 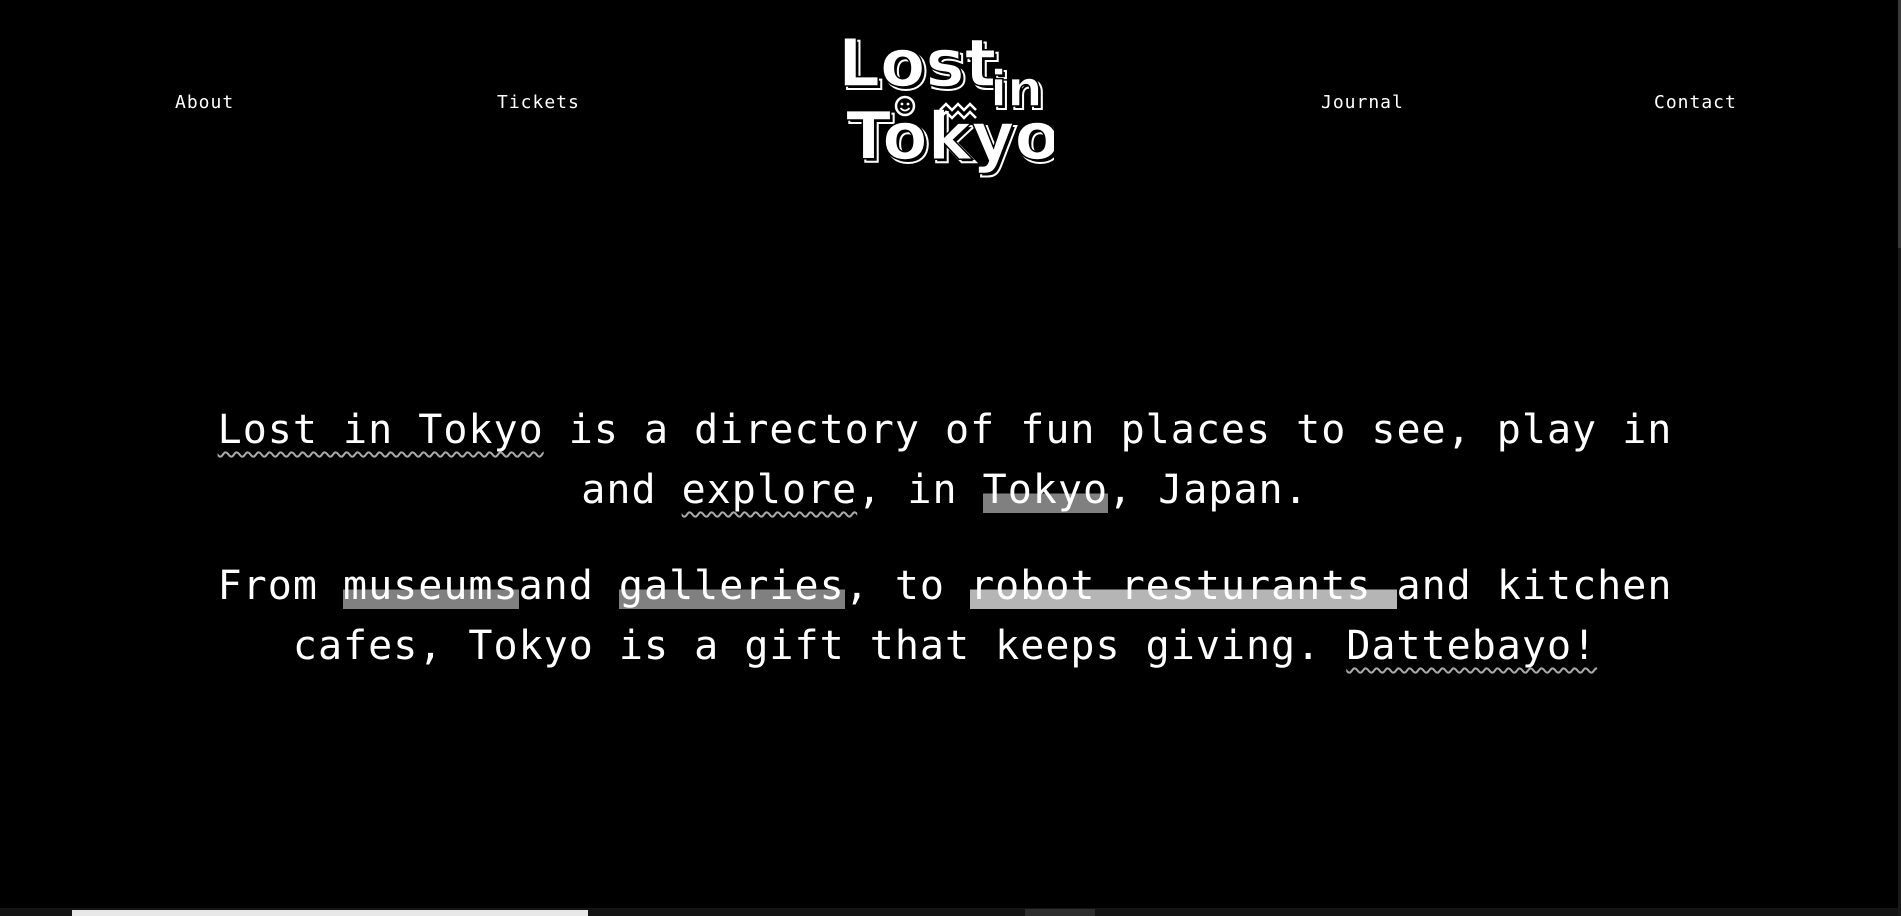 I want to click on logo-graphic: Lost Lost in in Tokyo Tokyo, so click(x=946, y=101).